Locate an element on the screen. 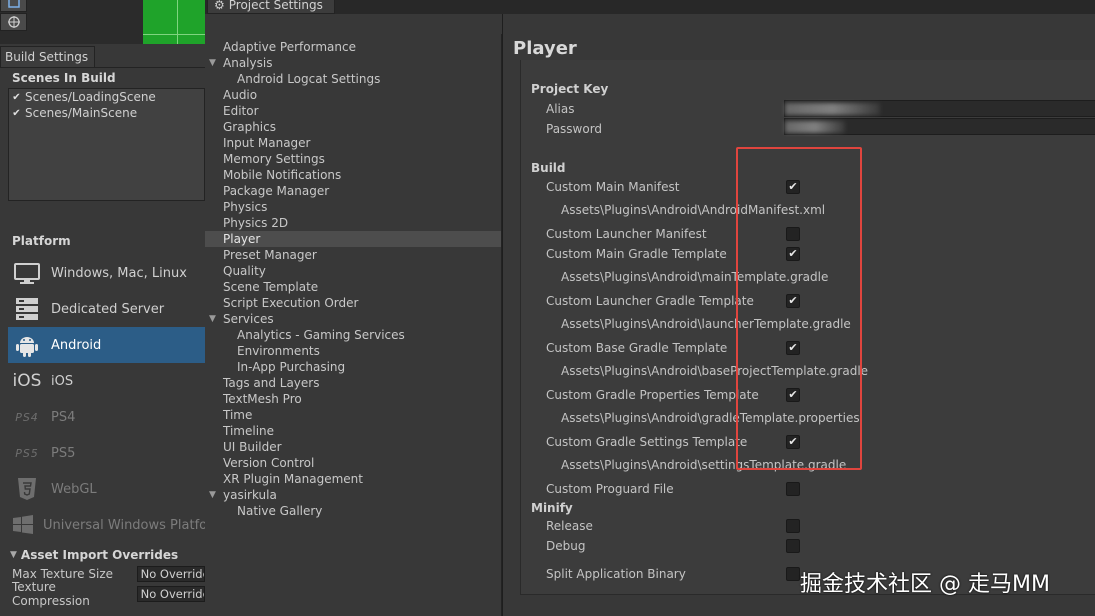 Image resolution: width=1095 pixels, height=616 pixels. split-application-binary-label: Split Application Binary is located at coordinates (616, 574).